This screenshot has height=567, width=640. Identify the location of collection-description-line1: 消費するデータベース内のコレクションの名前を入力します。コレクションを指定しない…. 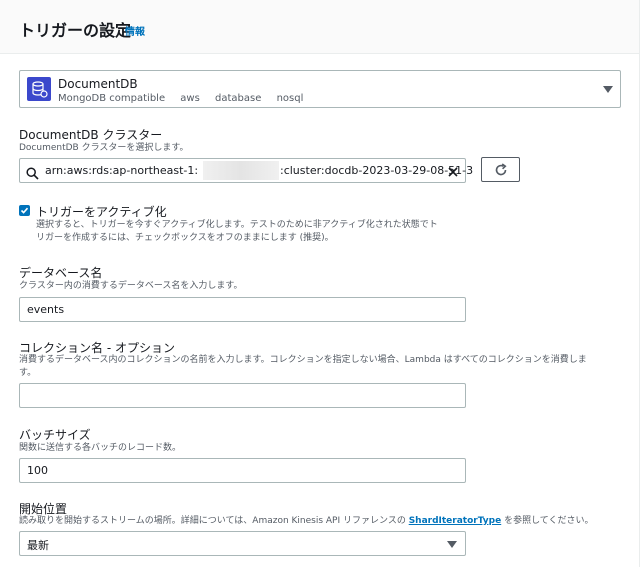
(303, 360).